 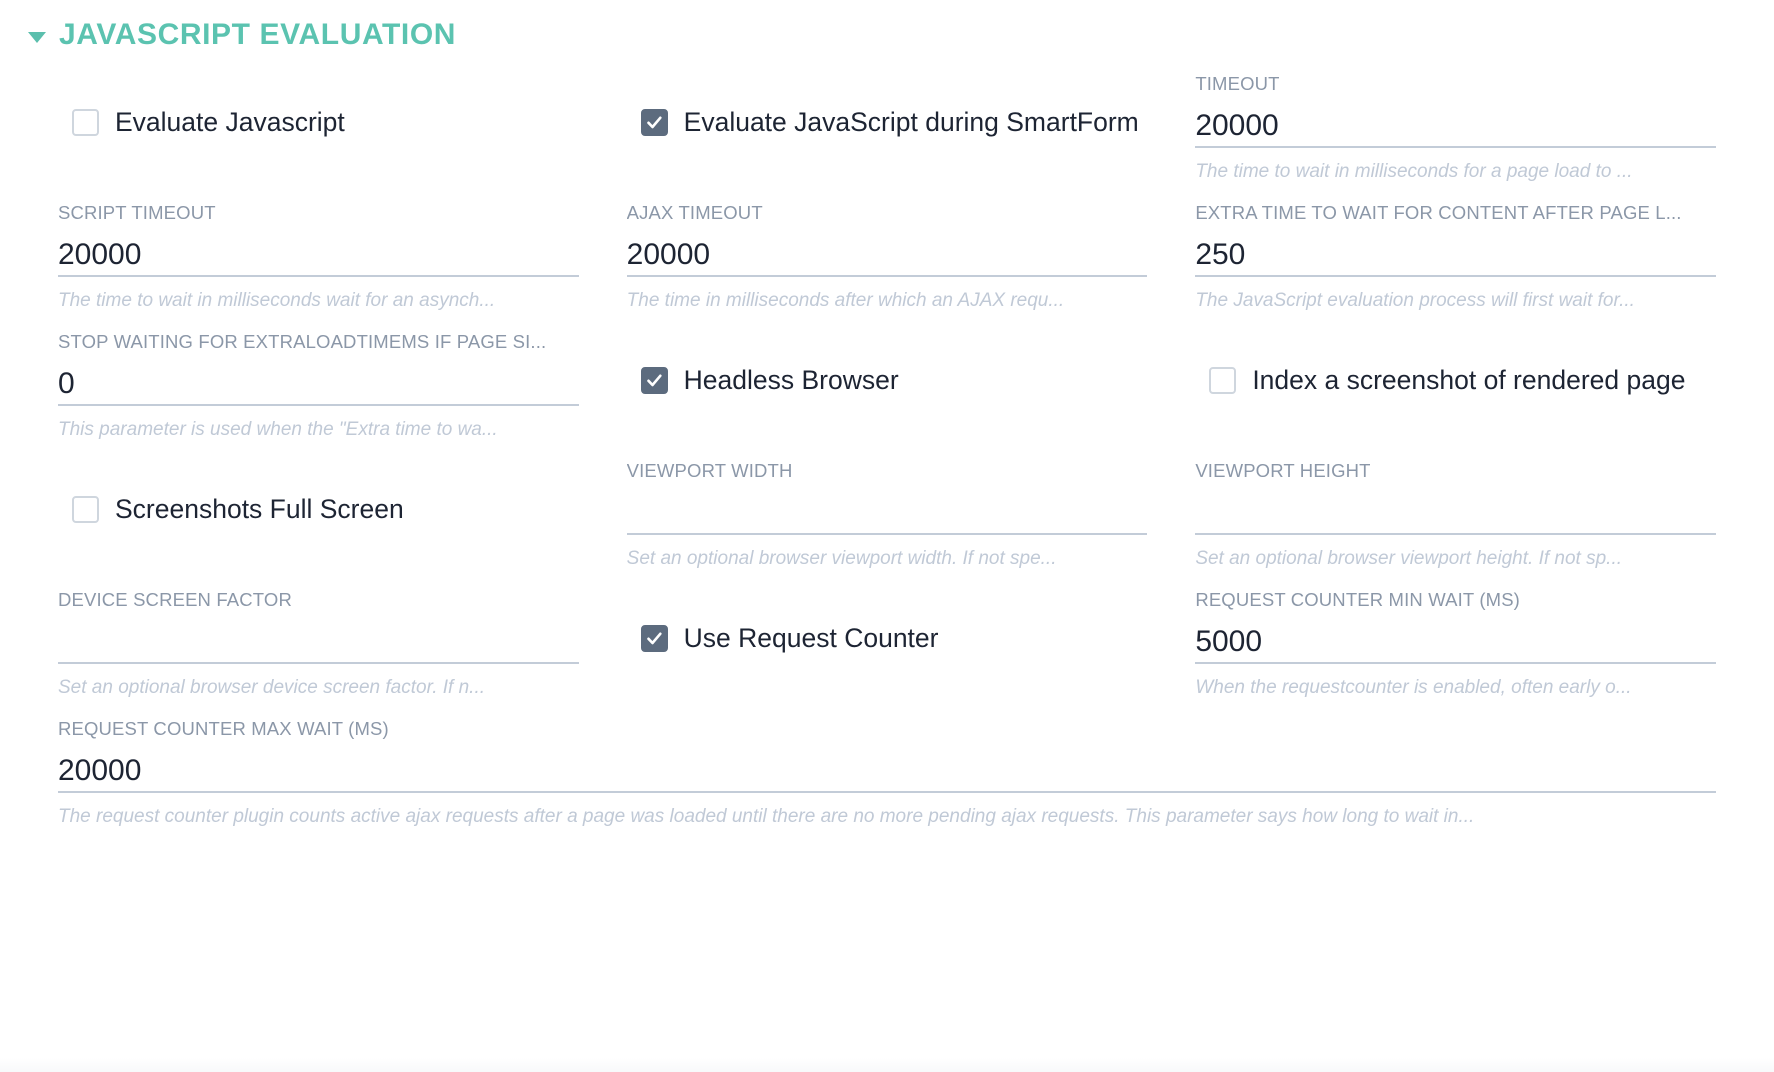 I want to click on input-viewport-width, so click(x=887, y=509).